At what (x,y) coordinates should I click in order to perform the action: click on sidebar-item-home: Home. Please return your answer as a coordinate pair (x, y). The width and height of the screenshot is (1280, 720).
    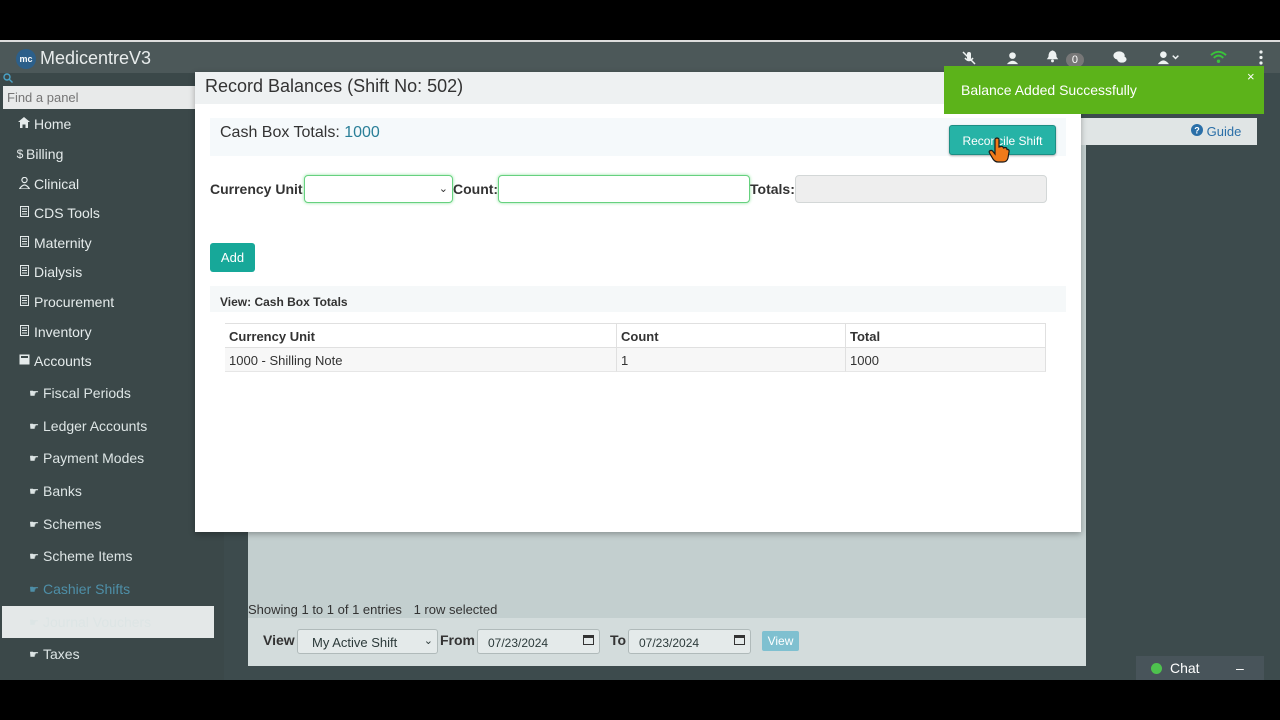
    Looking at the image, I should click on (43, 124).